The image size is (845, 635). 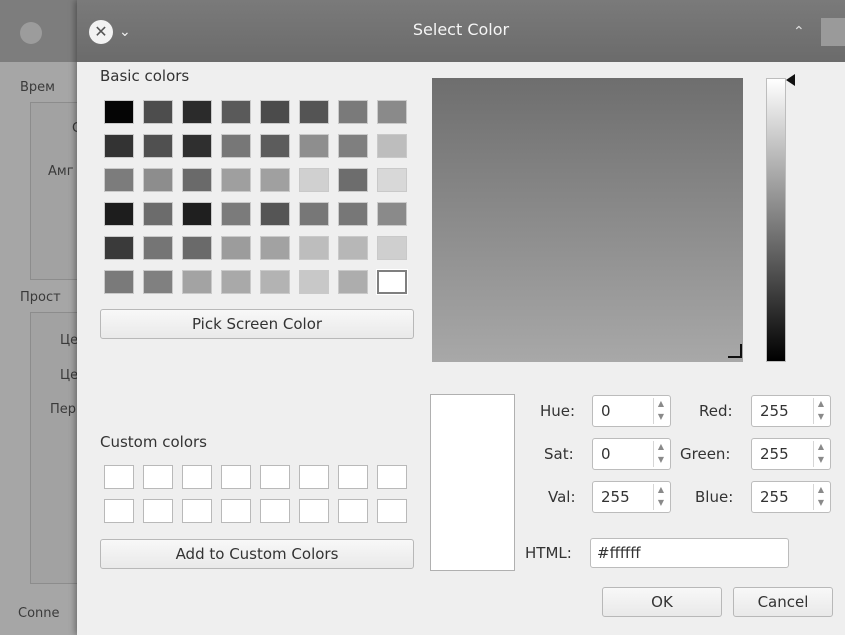 What do you see at coordinates (257, 554) in the screenshot?
I see `add-to-custom-colors-button: Add to Custom Colors` at bounding box center [257, 554].